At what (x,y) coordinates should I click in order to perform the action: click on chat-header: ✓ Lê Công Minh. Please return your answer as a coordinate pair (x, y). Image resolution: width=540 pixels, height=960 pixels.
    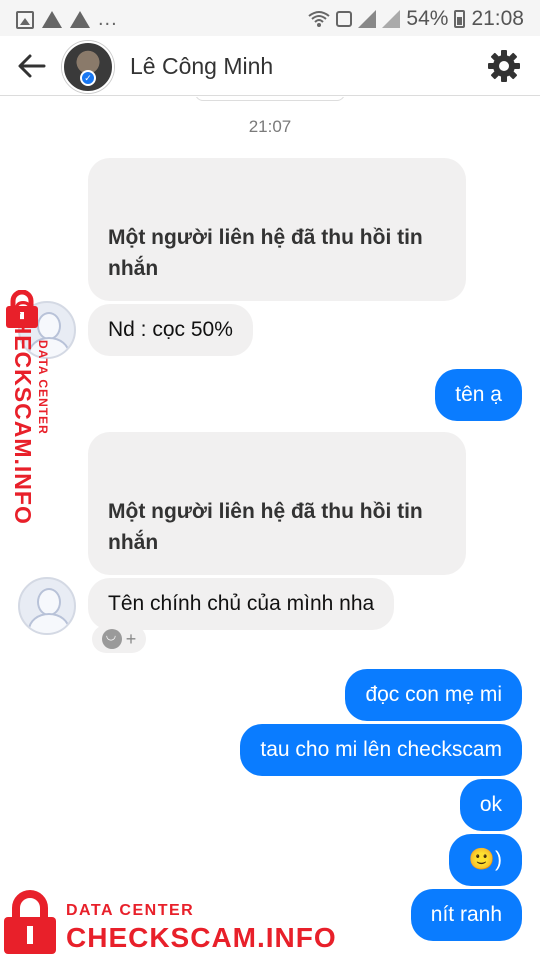
    Looking at the image, I should click on (270, 66).